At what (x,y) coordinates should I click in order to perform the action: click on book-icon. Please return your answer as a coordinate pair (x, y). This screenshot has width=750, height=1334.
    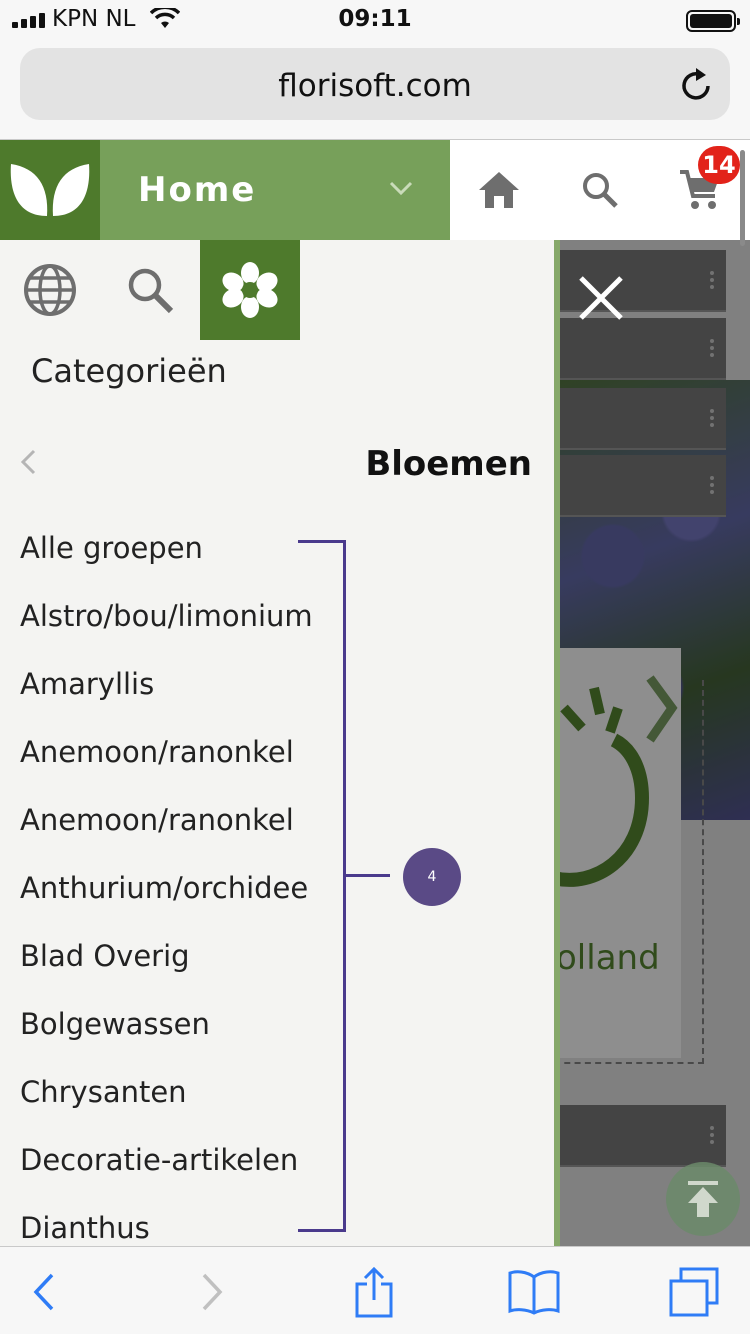
    Looking at the image, I should click on (534, 1292).